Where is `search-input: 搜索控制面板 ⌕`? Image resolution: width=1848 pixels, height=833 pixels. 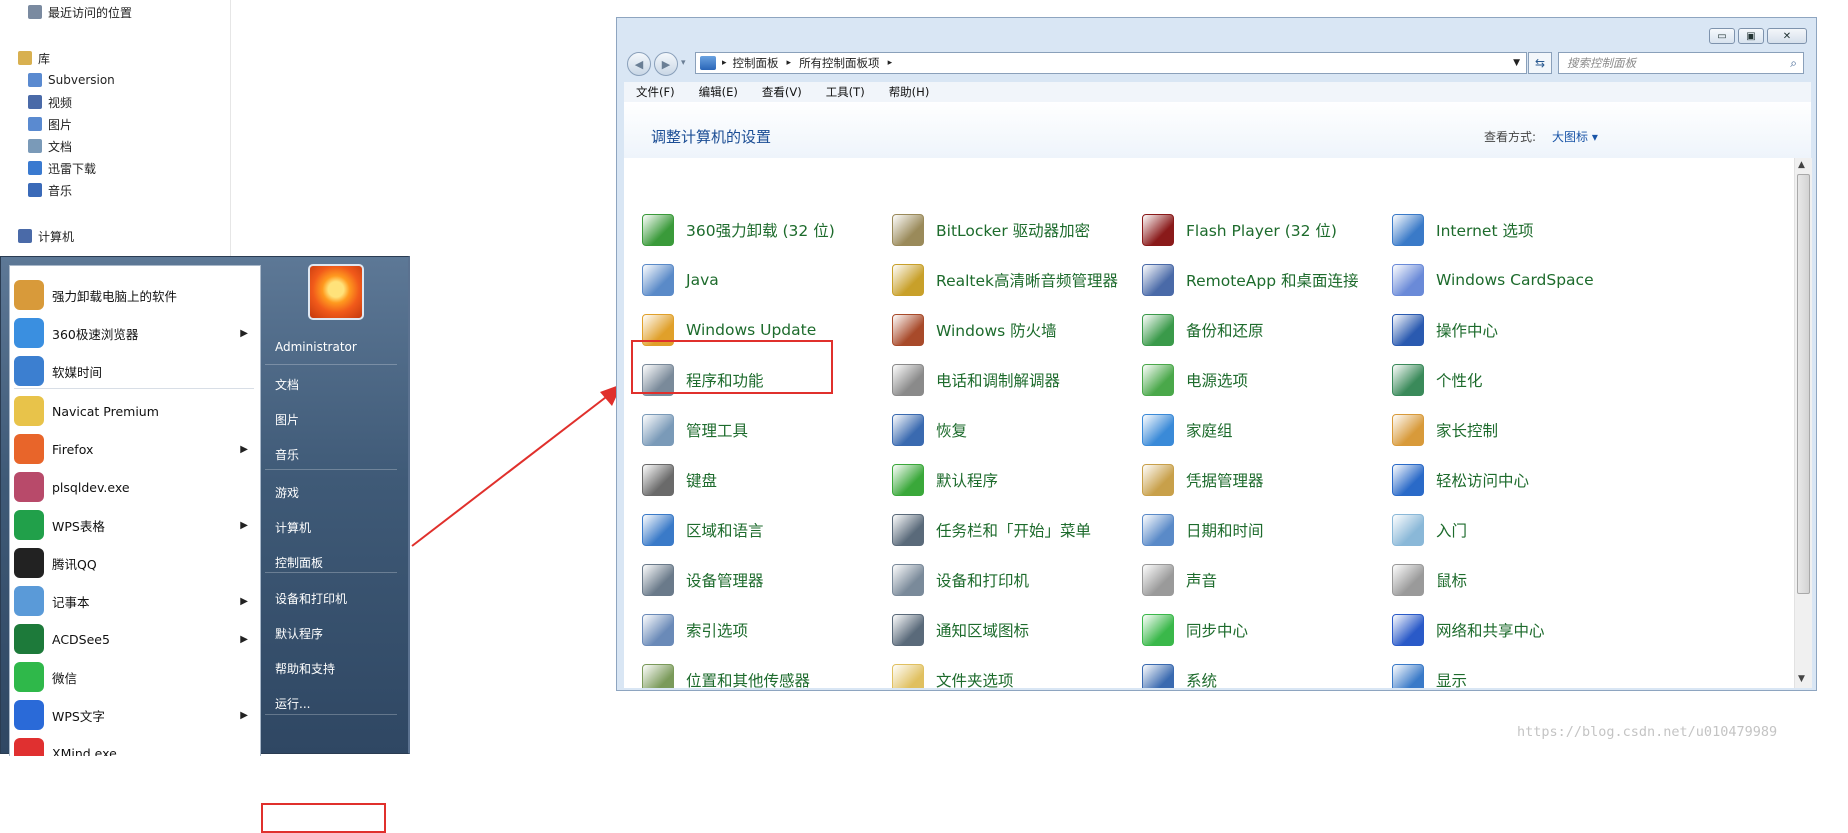
search-input: 搜索控制面板 ⌕ is located at coordinates (1681, 63).